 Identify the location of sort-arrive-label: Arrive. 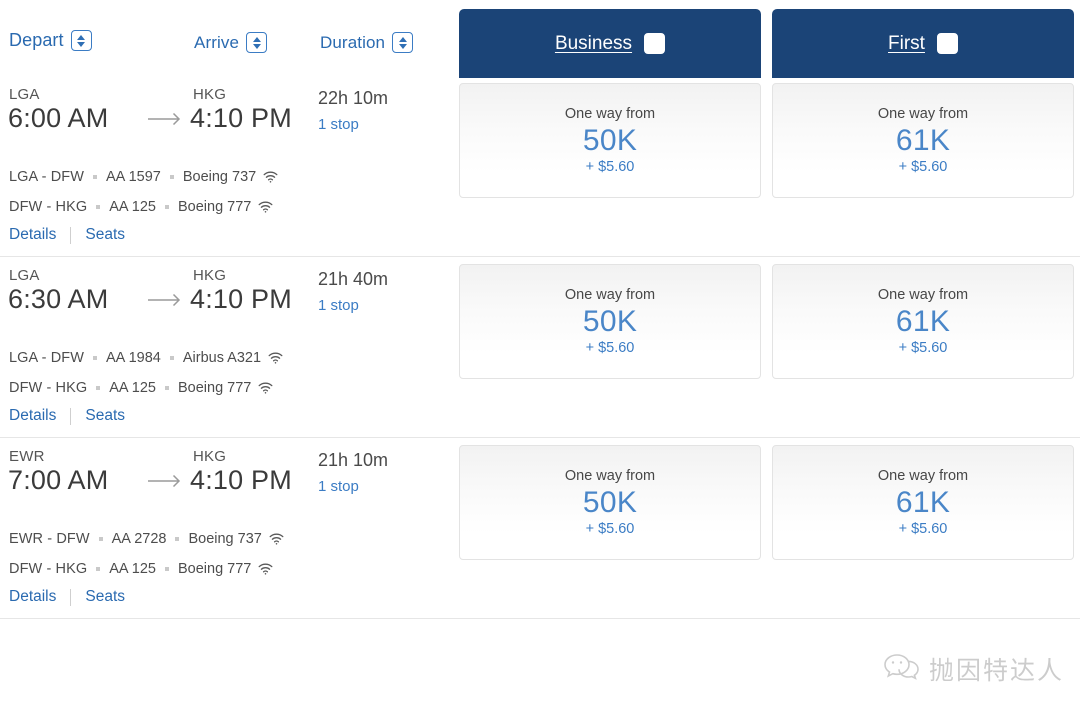
(216, 42).